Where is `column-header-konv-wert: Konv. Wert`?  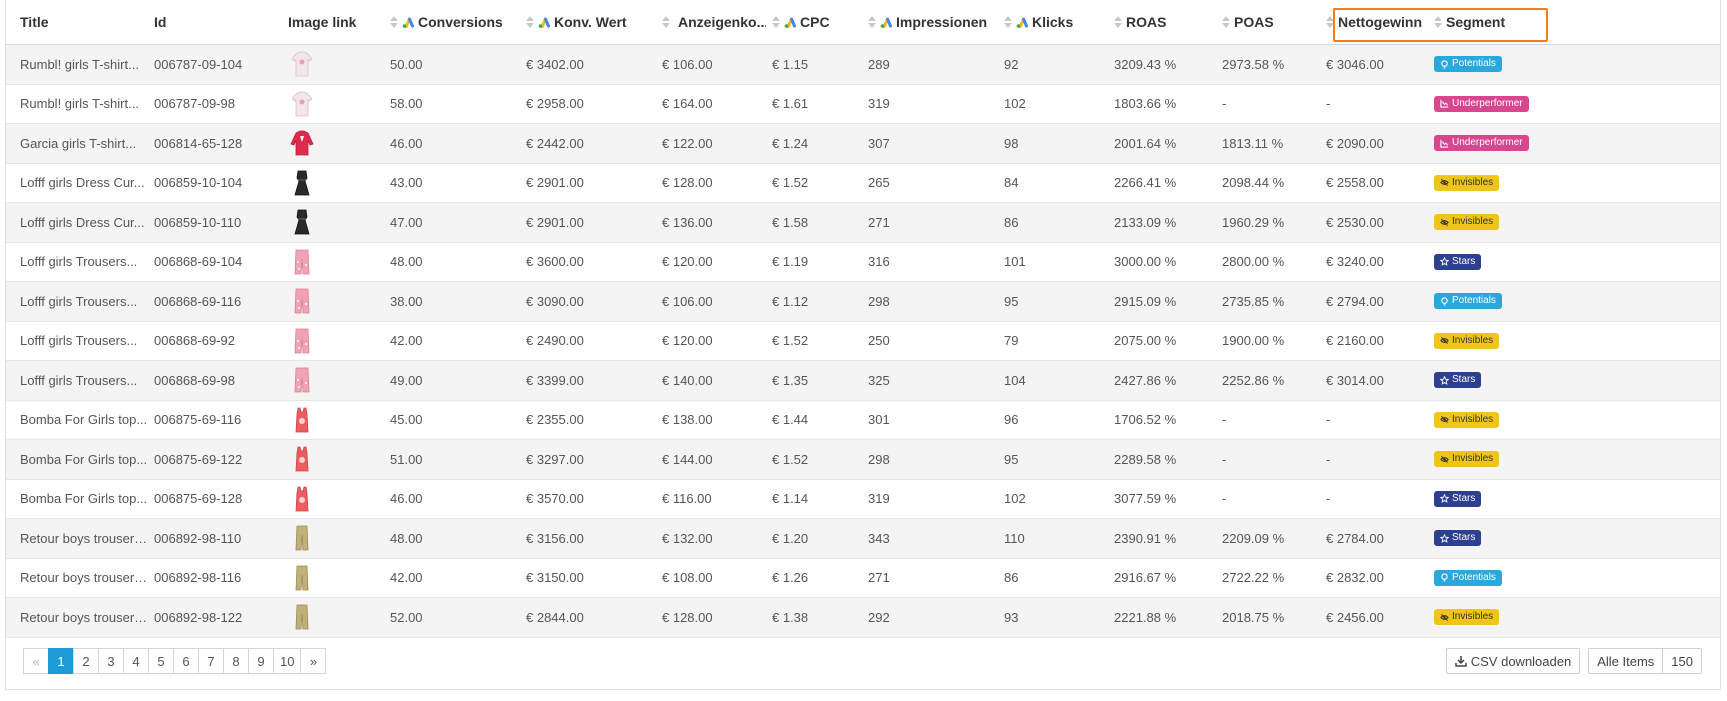
column-header-konv-wert: Konv. Wert is located at coordinates (588, 22).